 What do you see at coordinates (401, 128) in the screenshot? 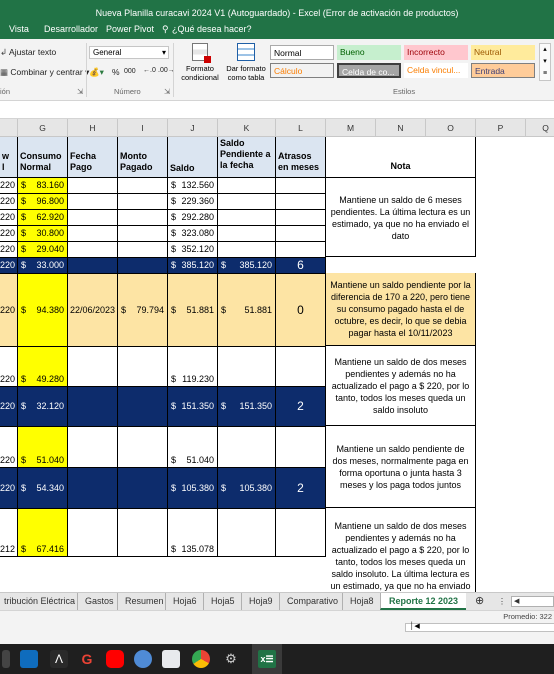
I see `column-header: N` at bounding box center [401, 128].